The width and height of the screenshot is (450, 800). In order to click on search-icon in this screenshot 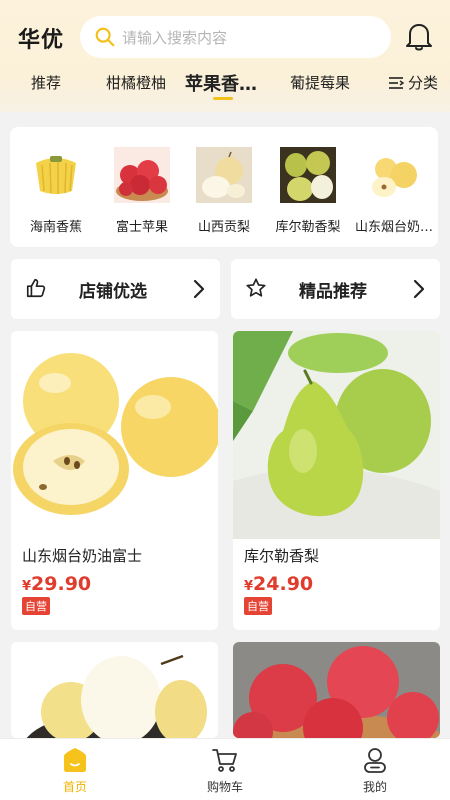, I will do `click(105, 37)`.